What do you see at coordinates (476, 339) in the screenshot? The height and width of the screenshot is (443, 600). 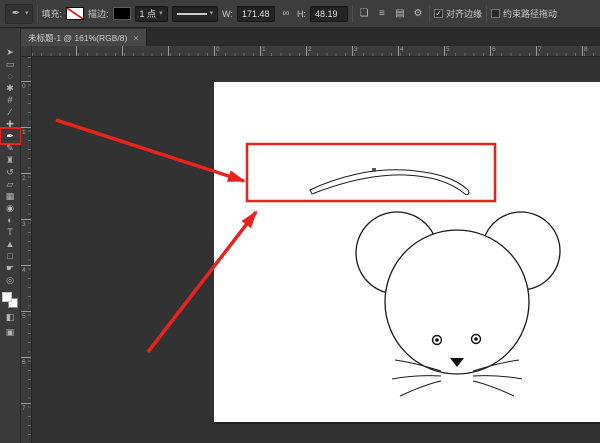 I see `mouse-right-eye` at bounding box center [476, 339].